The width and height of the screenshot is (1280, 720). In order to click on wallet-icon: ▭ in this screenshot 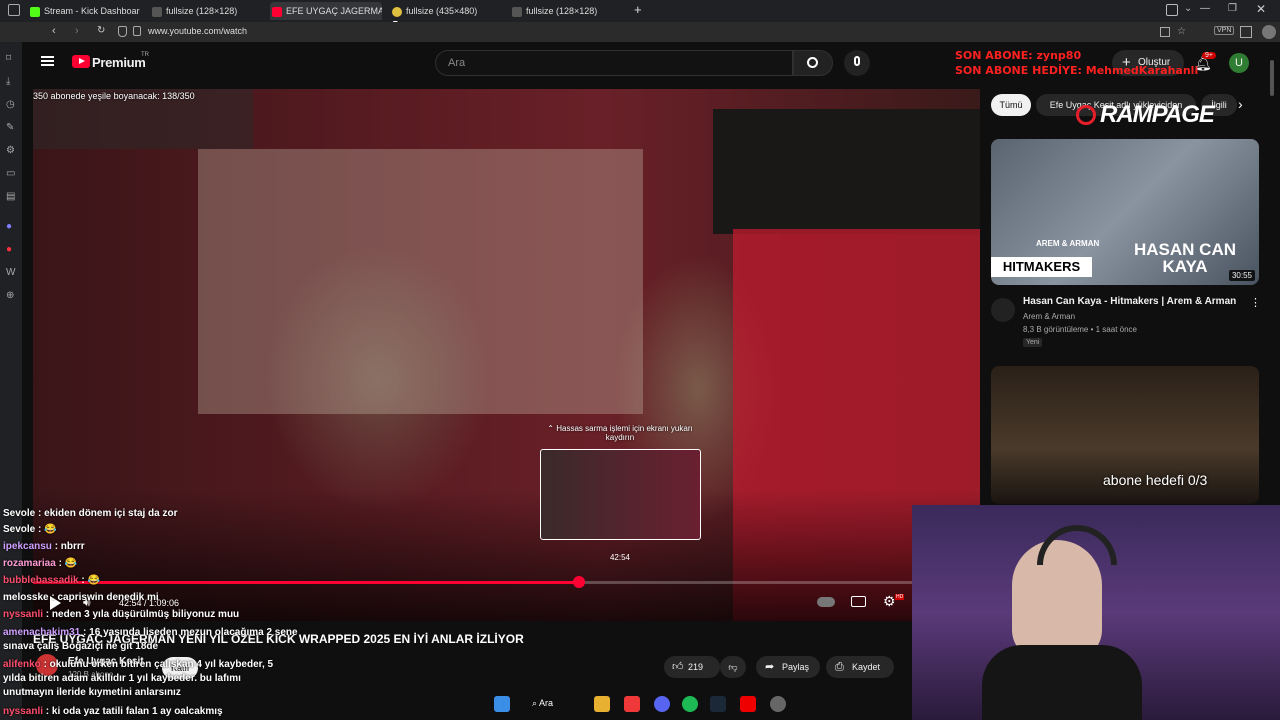, I will do `click(11, 174)`.